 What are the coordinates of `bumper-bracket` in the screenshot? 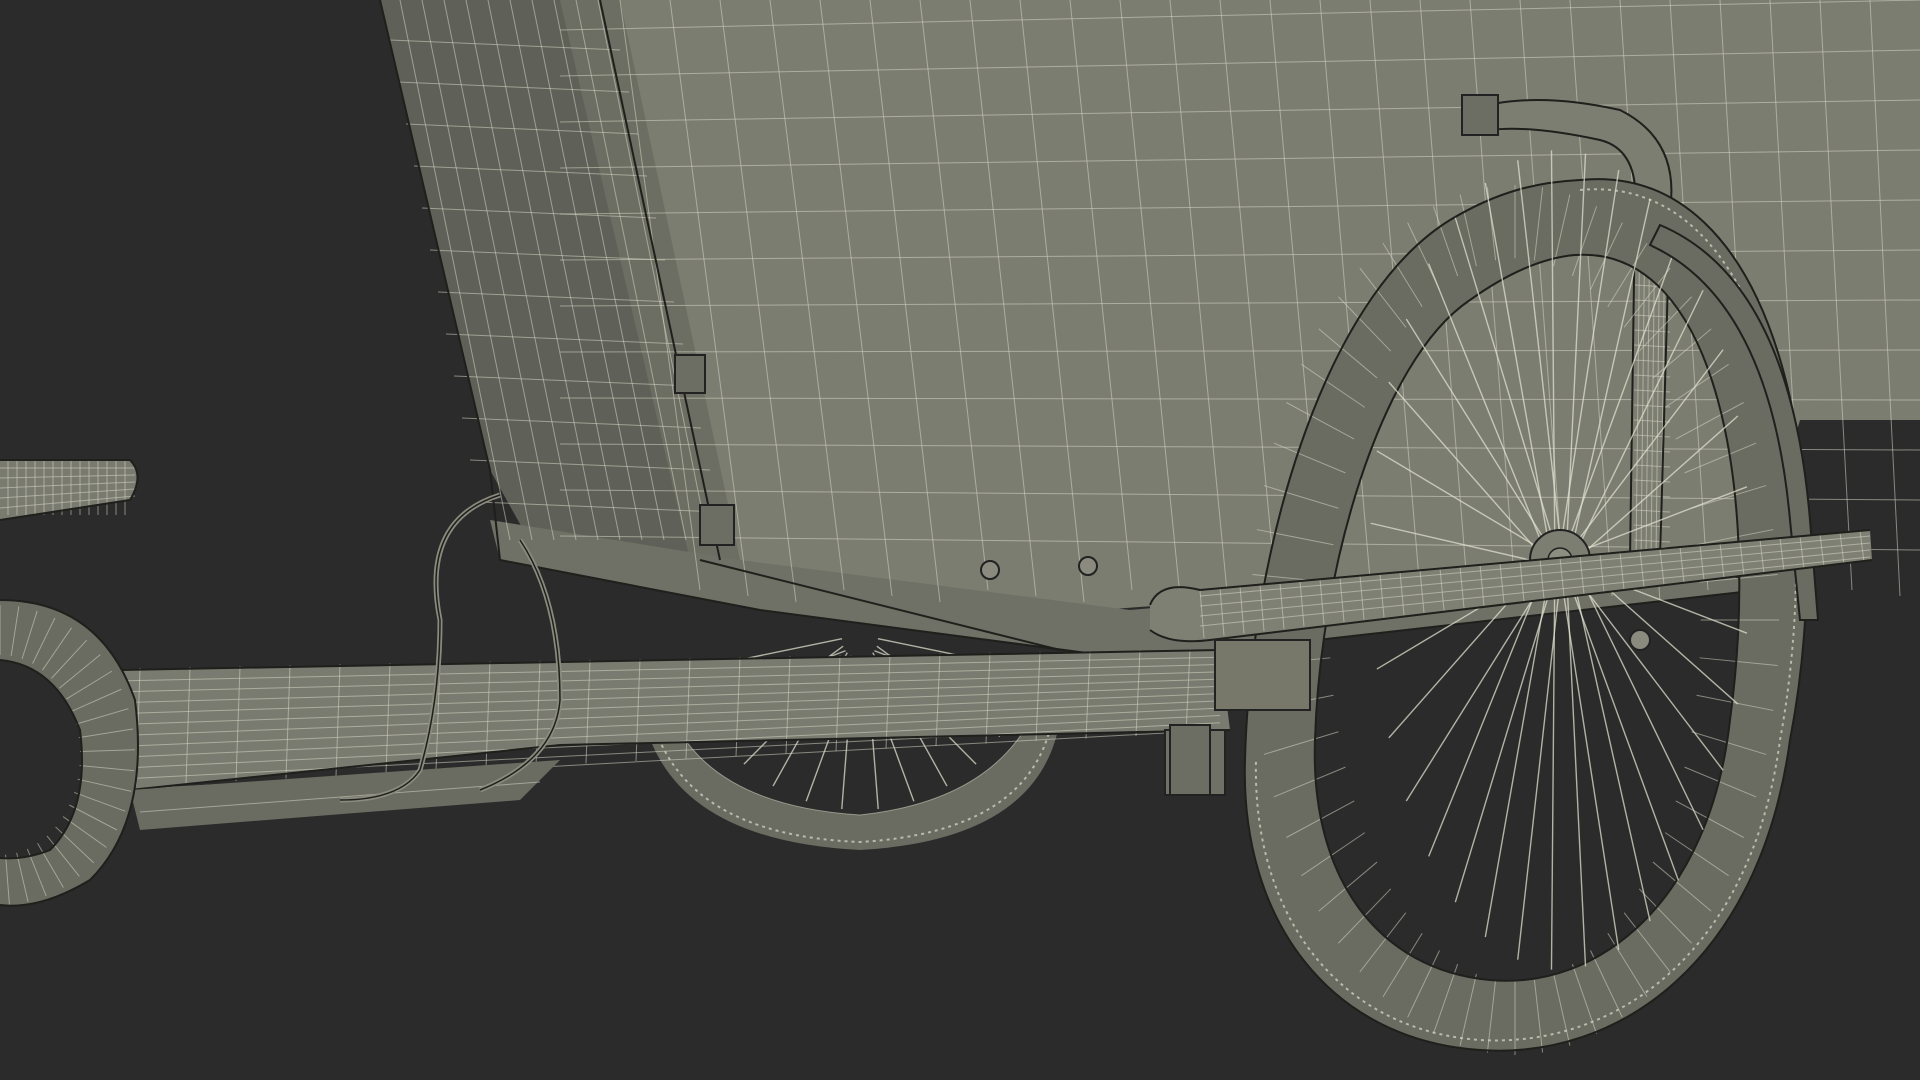 It's located at (1262, 675).